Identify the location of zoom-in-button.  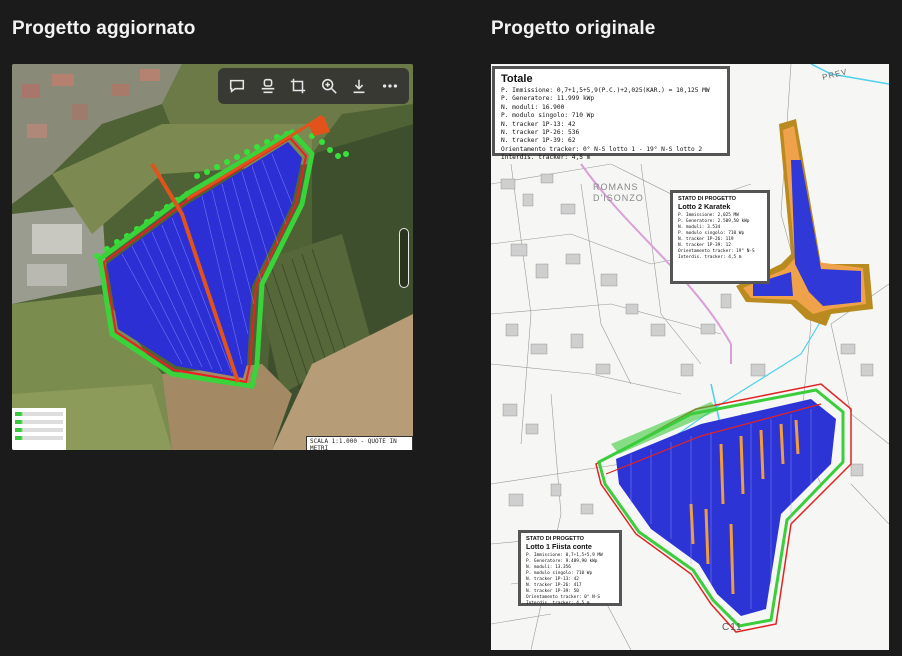
(329, 86).